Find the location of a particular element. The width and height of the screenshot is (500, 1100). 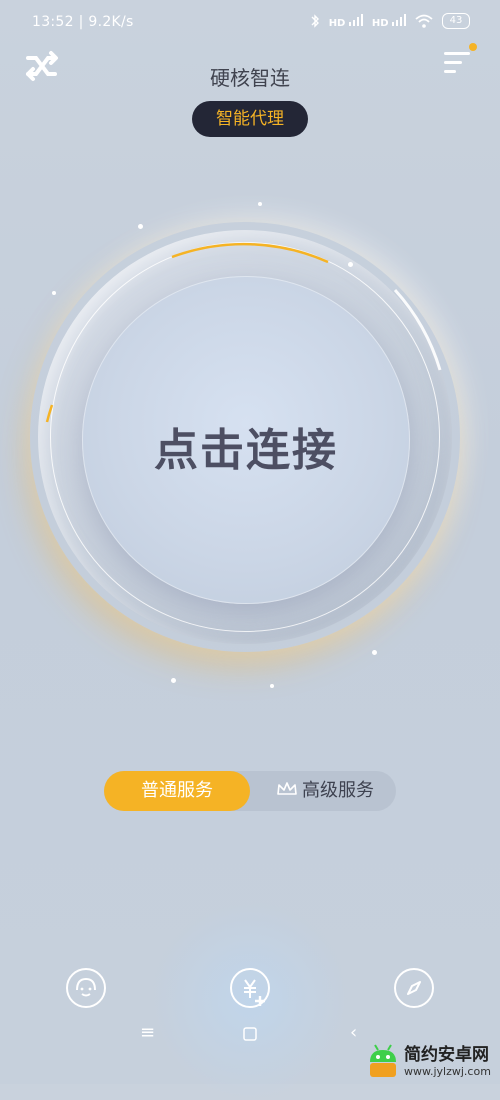

signal-1-icon: HD is located at coordinates (345, 21).